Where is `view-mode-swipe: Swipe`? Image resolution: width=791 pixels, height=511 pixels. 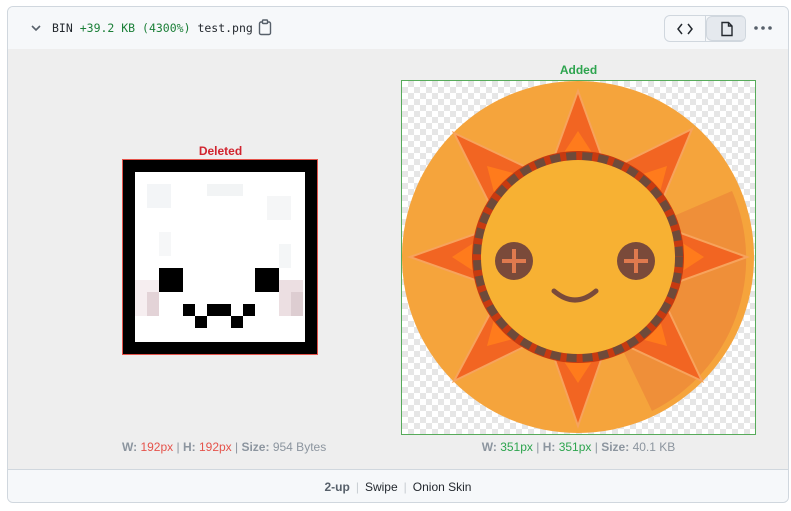
view-mode-swipe: Swipe is located at coordinates (381, 487).